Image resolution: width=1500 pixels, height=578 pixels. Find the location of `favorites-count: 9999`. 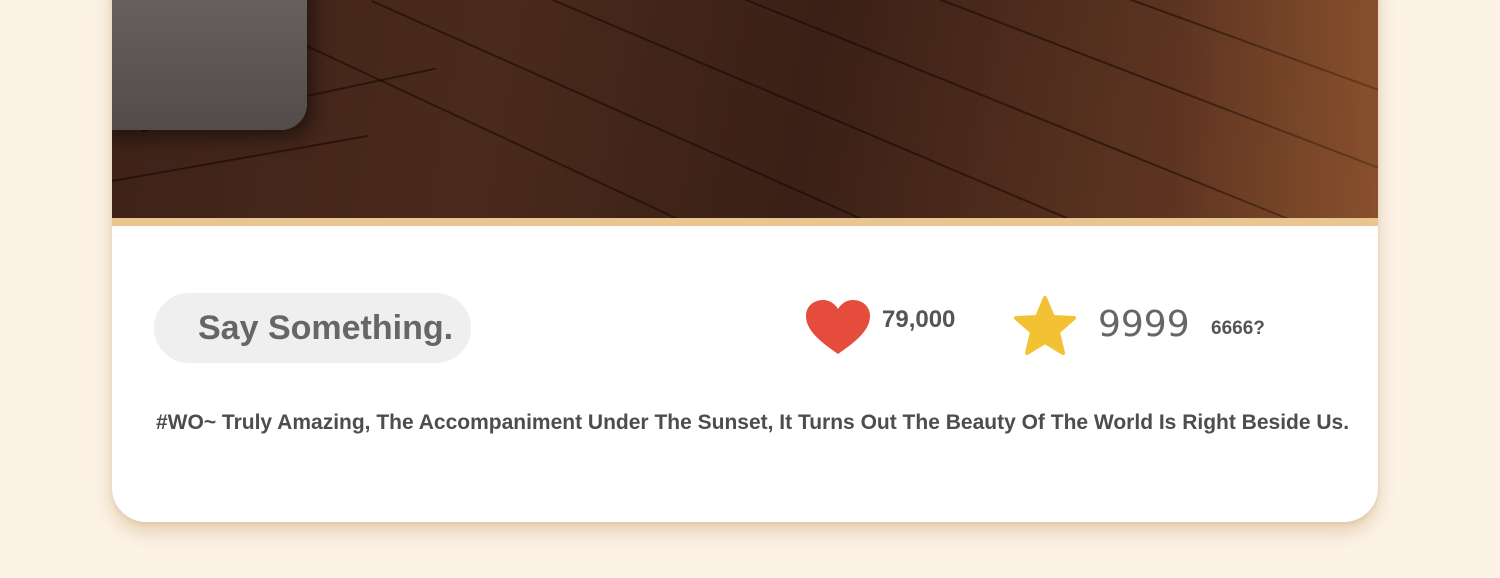

favorites-count: 9999 is located at coordinates (1144, 324).